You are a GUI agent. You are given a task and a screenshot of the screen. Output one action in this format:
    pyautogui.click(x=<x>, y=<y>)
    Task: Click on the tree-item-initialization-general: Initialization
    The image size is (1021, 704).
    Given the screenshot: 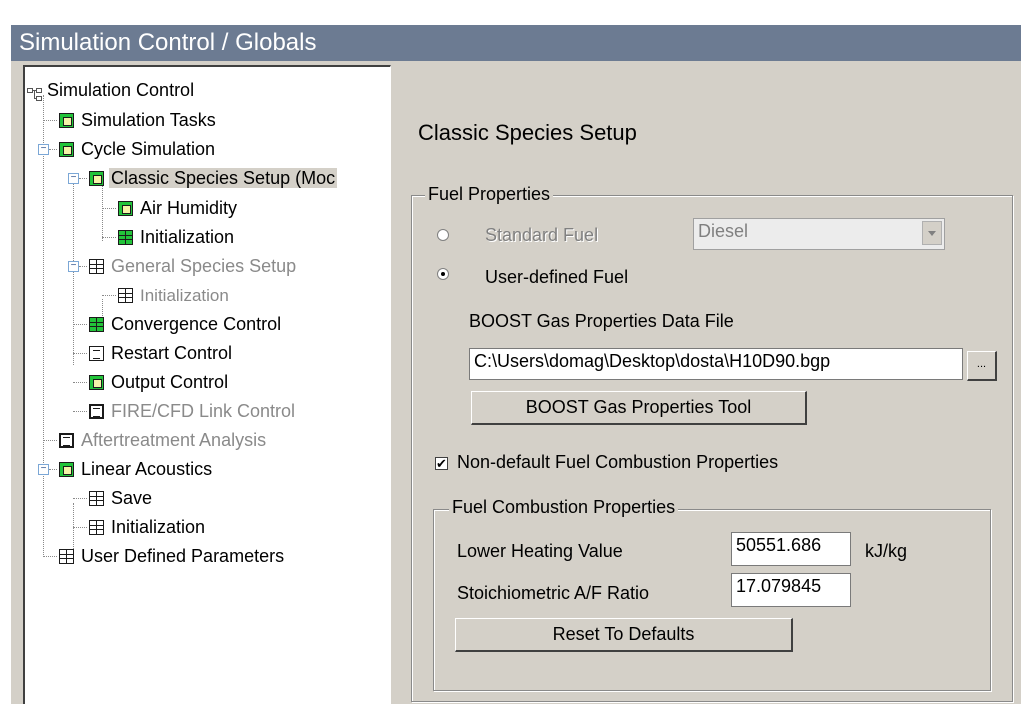 What is the action you would take?
    pyautogui.click(x=174, y=295)
    